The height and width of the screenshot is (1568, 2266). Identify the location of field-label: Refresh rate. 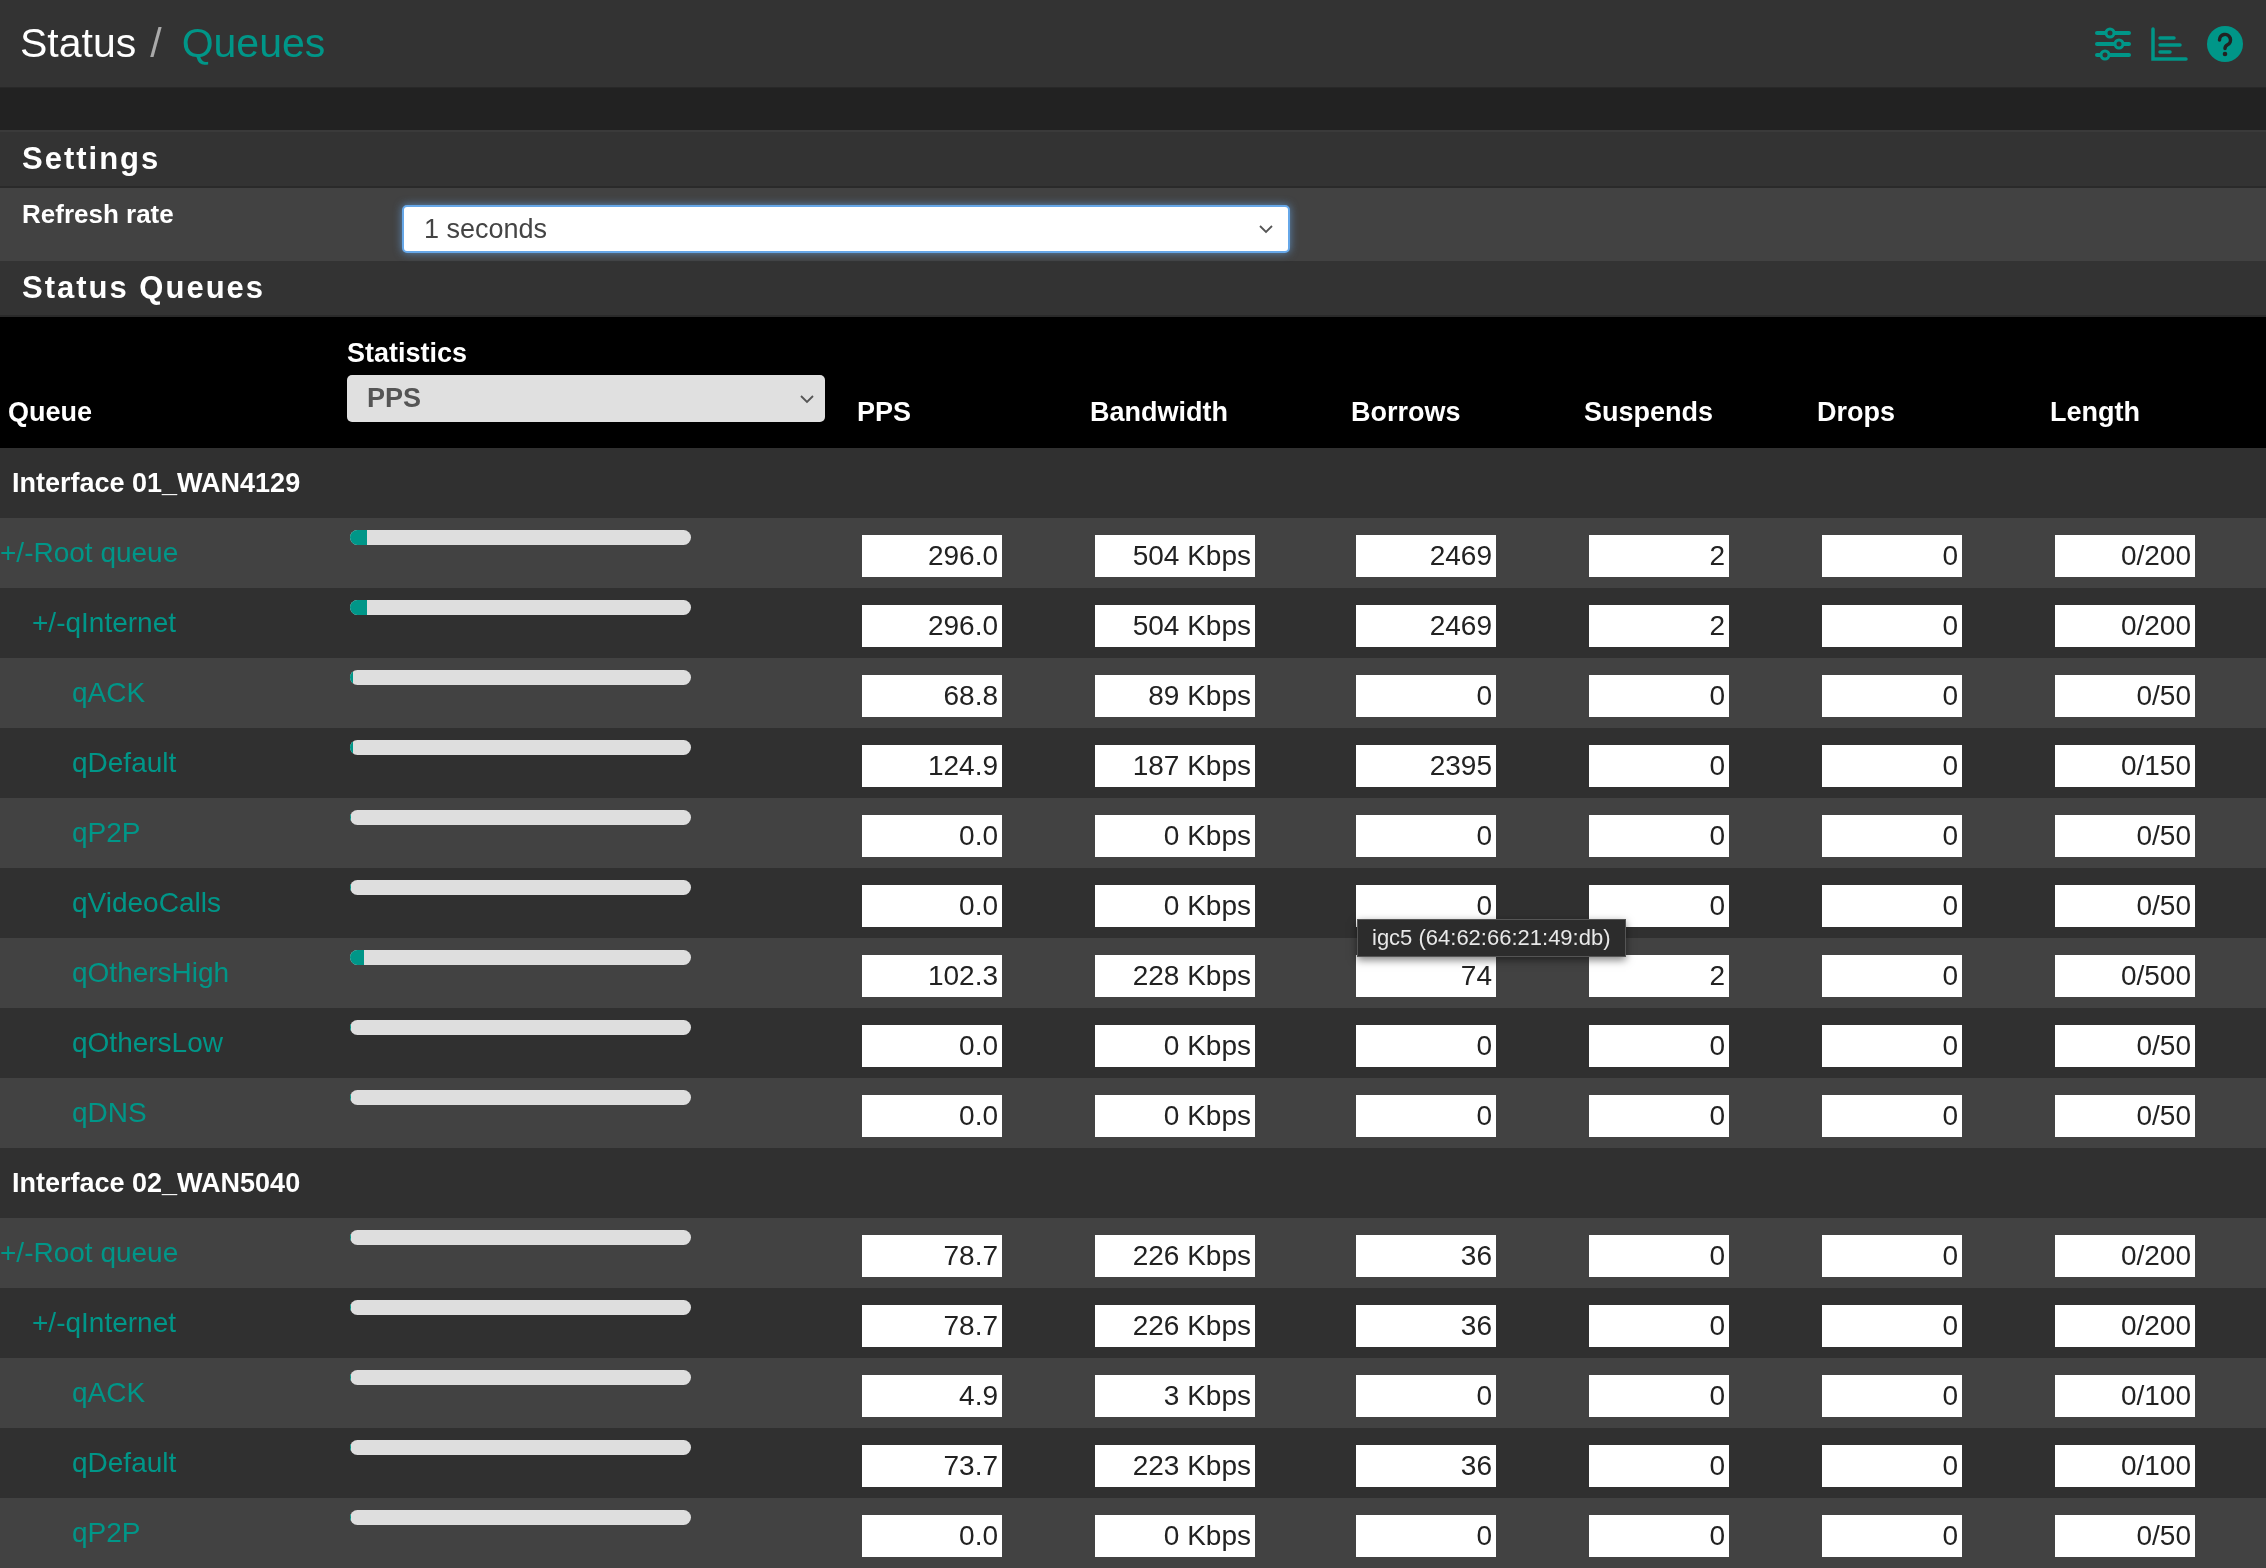
(98, 214).